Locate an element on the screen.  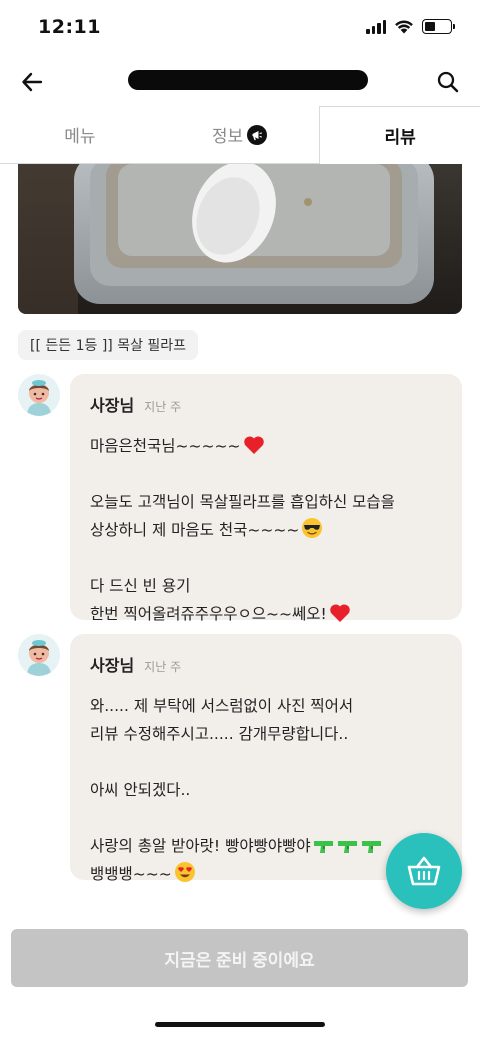
reply-line: 오늘도 고객님이 목살필라프를 흡입하신 모습을 is located at coordinates (242, 502).